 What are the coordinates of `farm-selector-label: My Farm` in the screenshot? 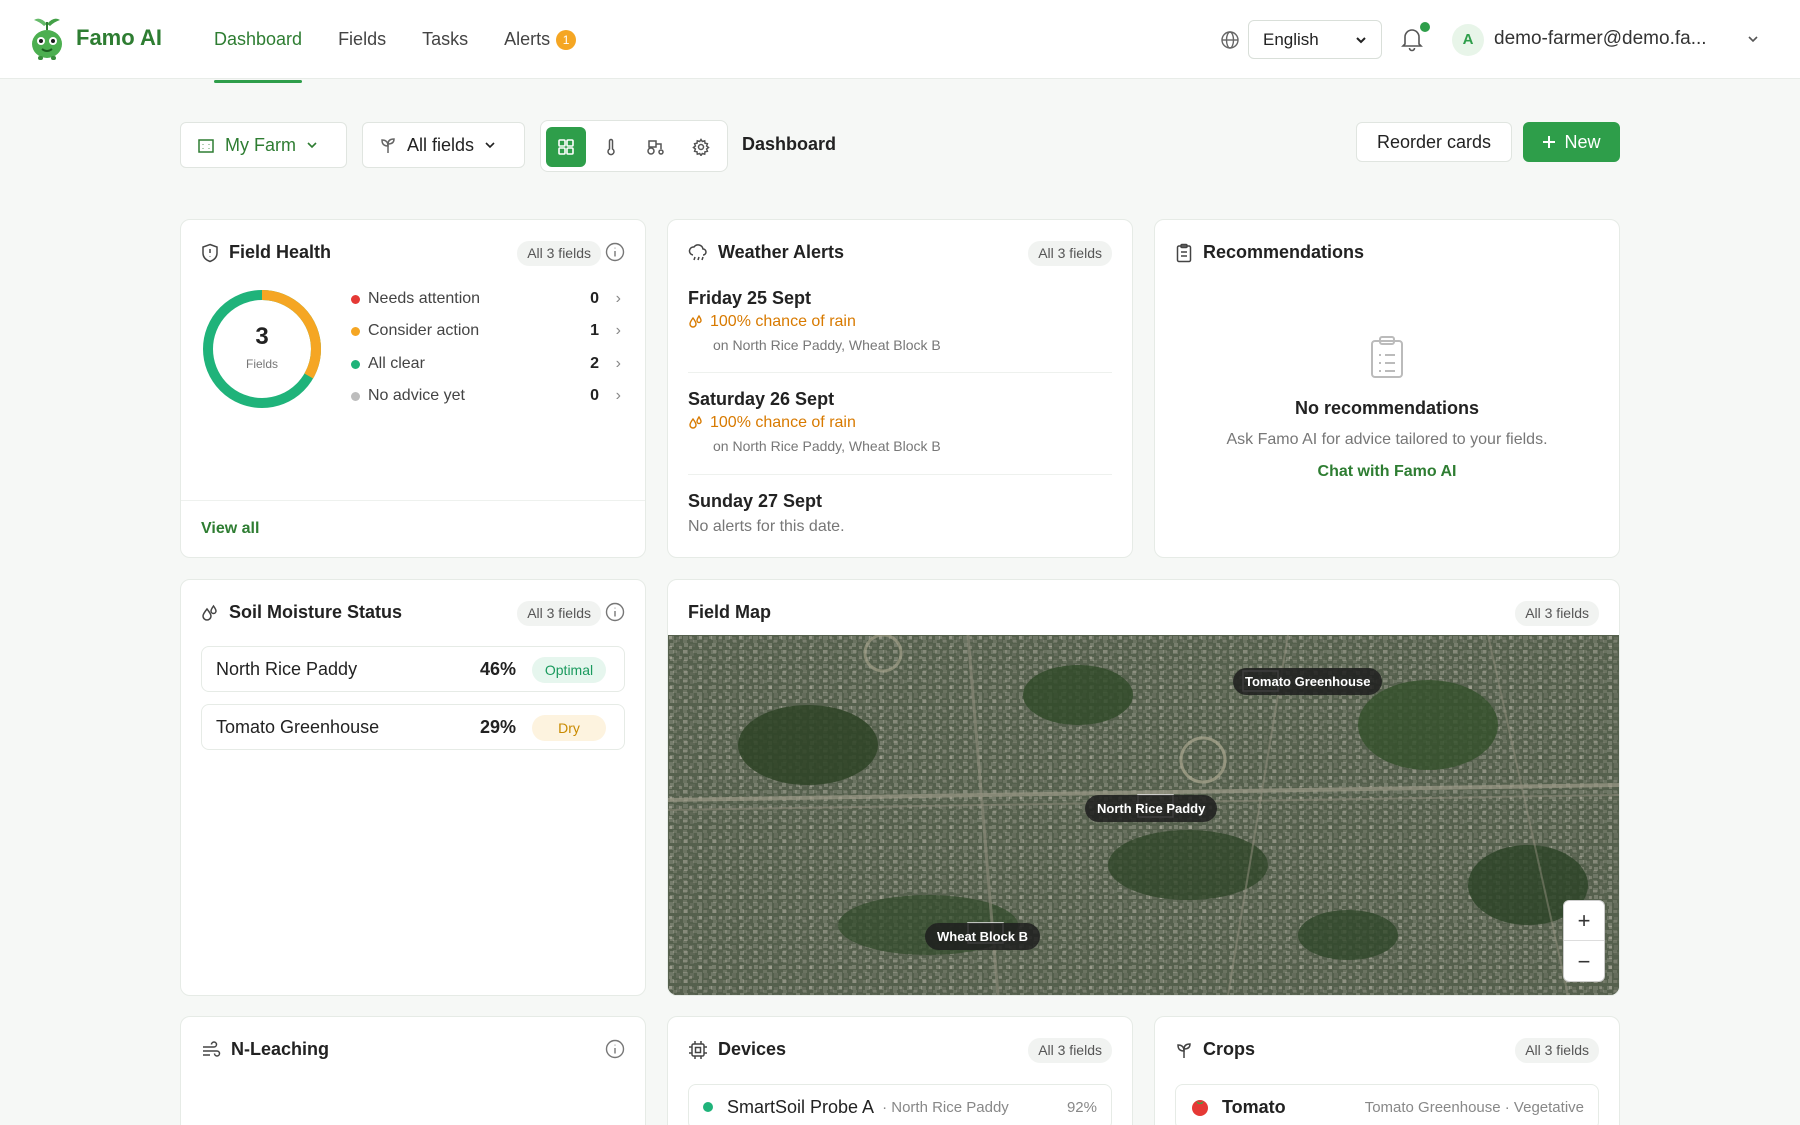 It's located at (260, 144).